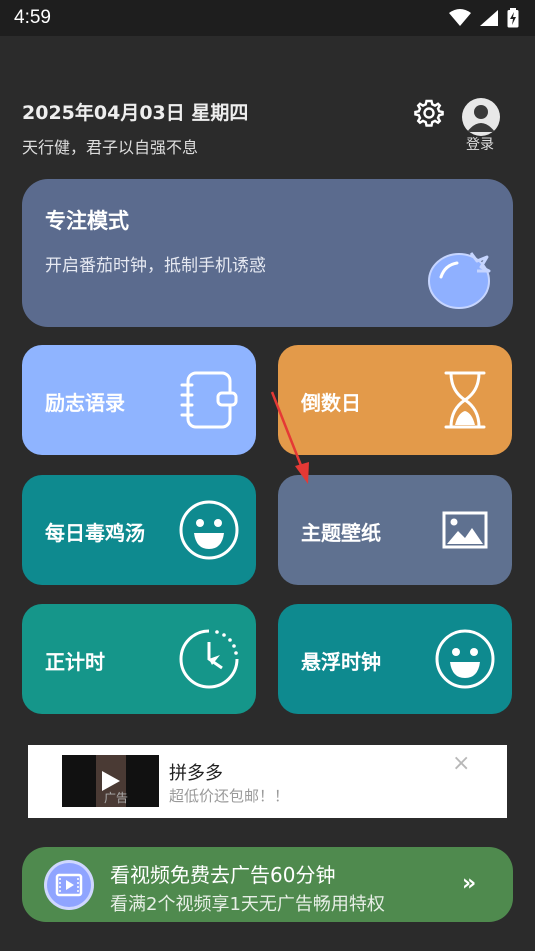 Image resolution: width=535 pixels, height=951 pixels. Describe the element at coordinates (85, 403) in the screenshot. I see `tile-label: 励志语录` at that location.